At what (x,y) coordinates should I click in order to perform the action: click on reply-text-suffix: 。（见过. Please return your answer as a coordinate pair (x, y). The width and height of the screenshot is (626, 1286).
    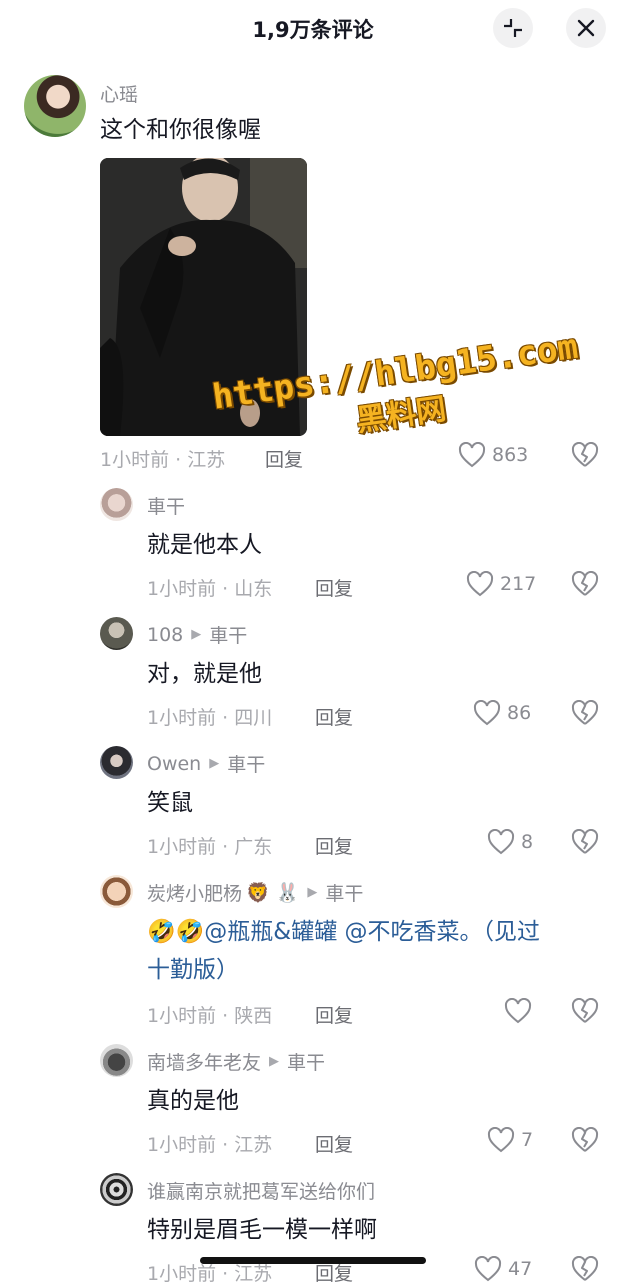
    Looking at the image, I should click on (500, 932).